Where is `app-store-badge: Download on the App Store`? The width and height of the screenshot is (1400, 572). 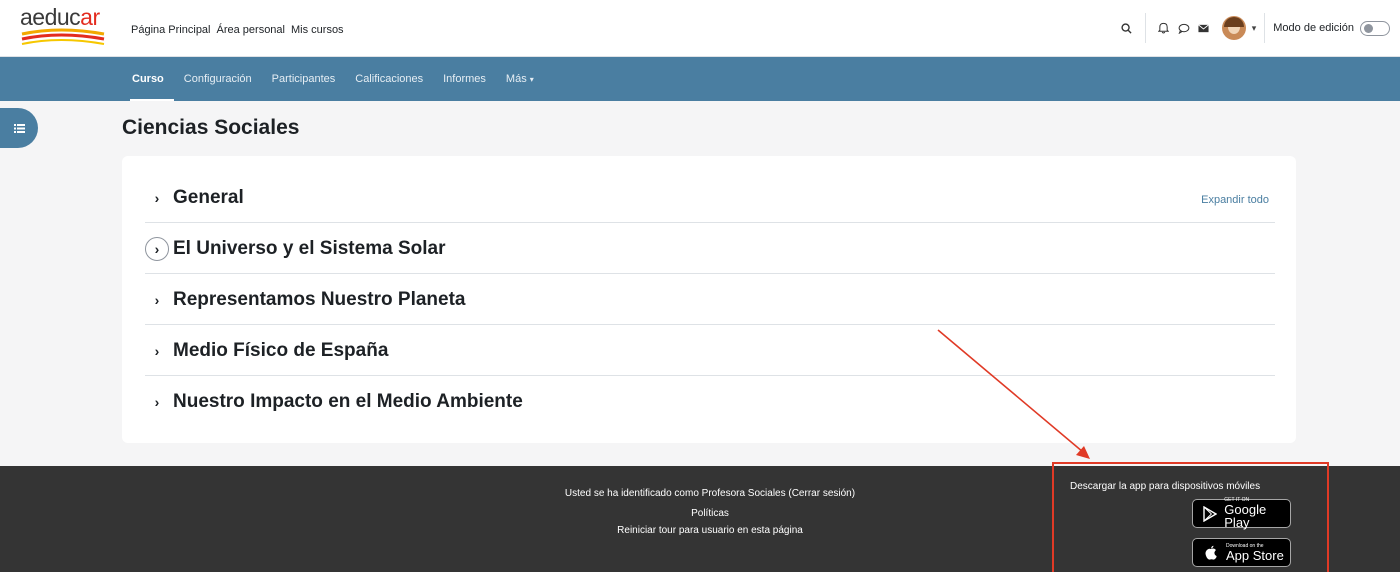 app-store-badge: Download on the App Store is located at coordinates (1241, 552).